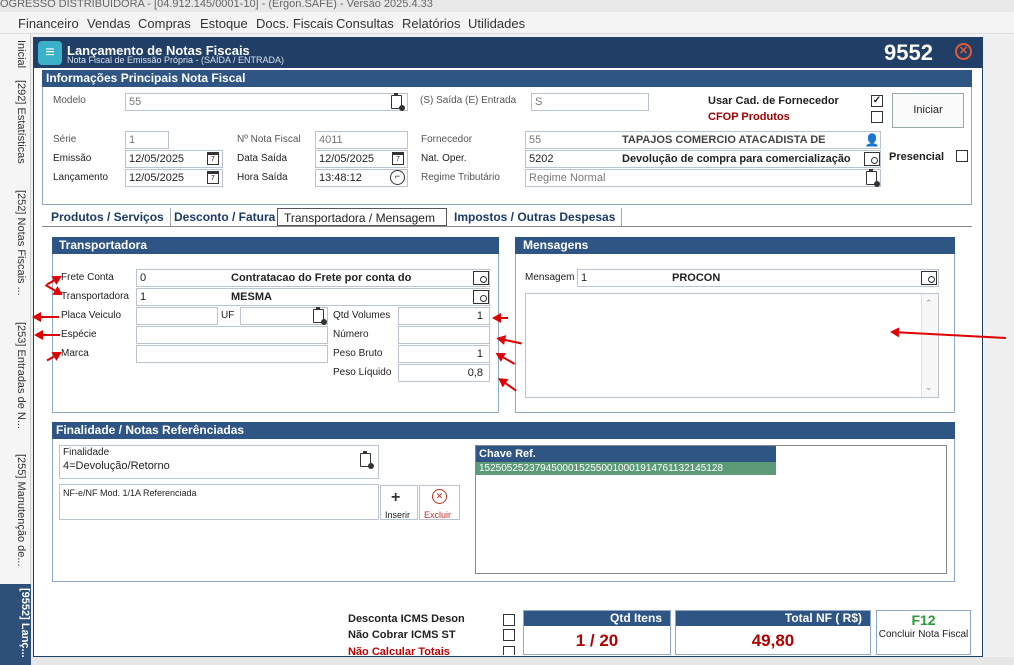 This screenshot has height=665, width=1014. Describe the element at coordinates (447, 139) in the screenshot. I see `fornecedor-label: Fornecedor` at that location.